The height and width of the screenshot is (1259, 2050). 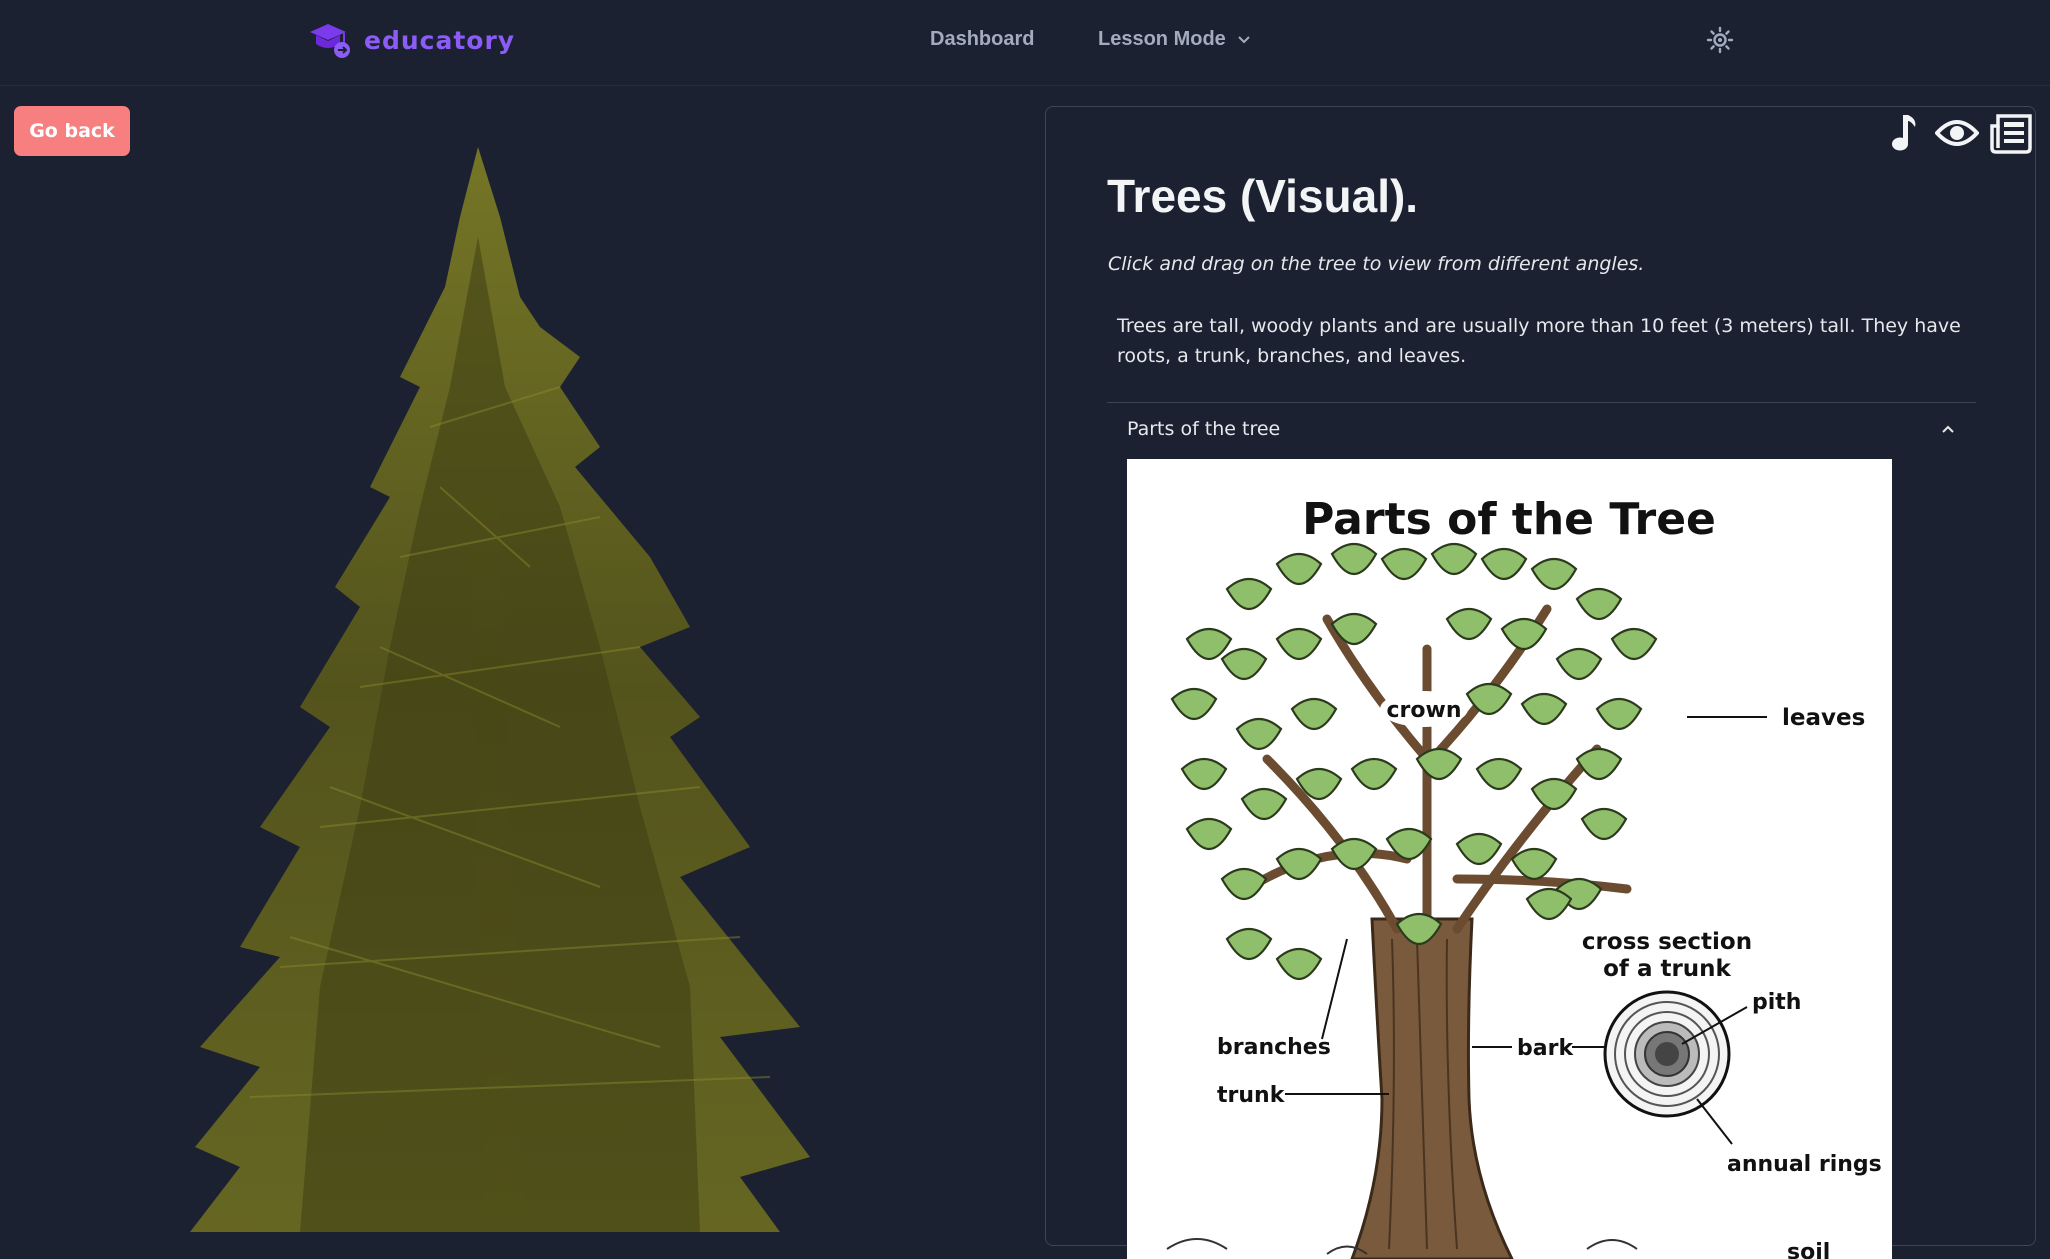 What do you see at coordinates (1204, 429) in the screenshot?
I see `accordion-title: Parts of the tree` at bounding box center [1204, 429].